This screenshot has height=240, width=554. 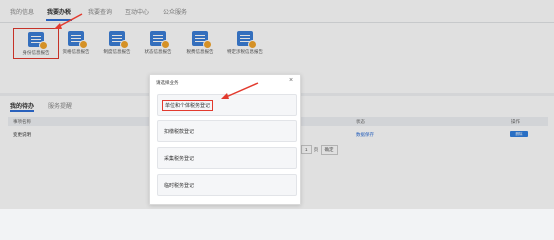 I want to click on annotation-arrowhead-dialog, so click(x=225, y=96).